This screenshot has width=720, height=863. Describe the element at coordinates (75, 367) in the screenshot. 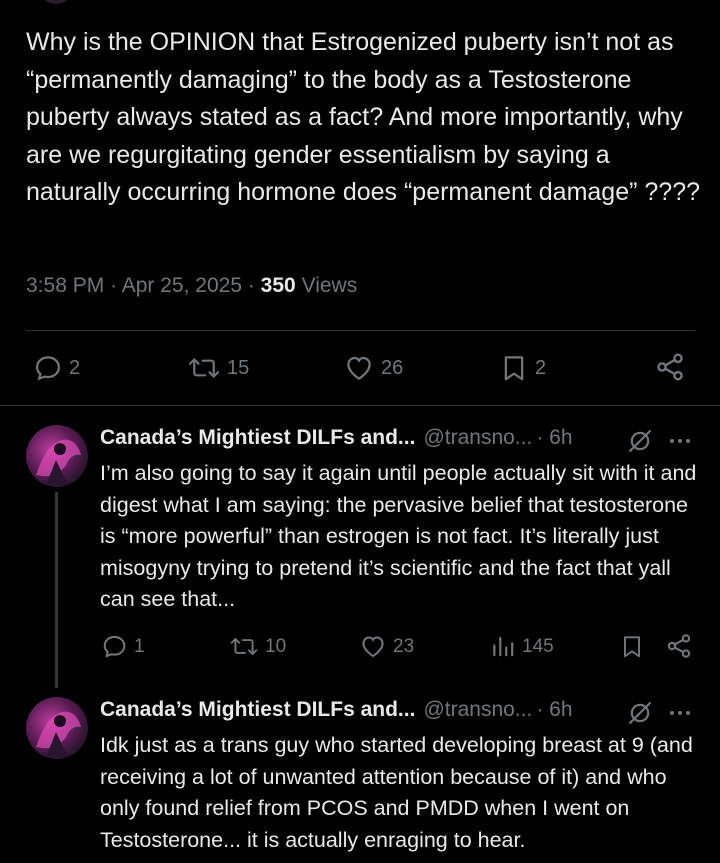

I see `reply-count: 2` at that location.